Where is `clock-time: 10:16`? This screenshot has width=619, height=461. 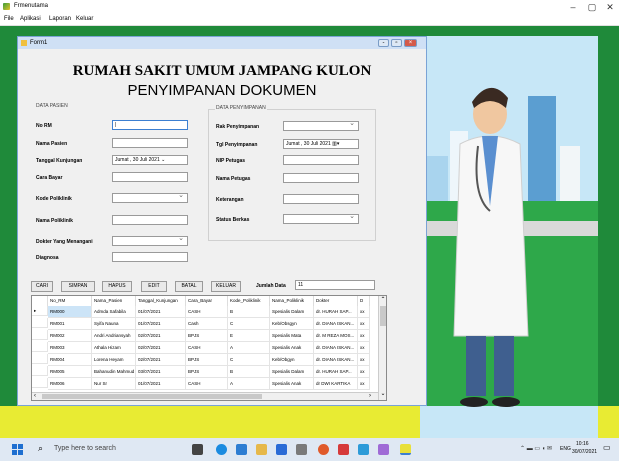 clock-time: 10:16 is located at coordinates (582, 444).